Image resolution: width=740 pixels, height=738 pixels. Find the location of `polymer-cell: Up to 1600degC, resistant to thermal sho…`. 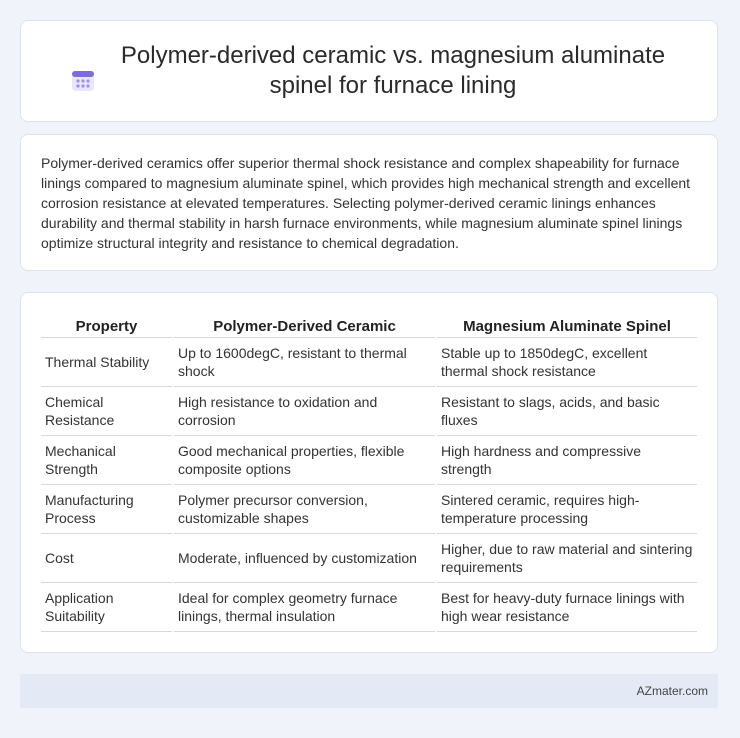

polymer-cell: Up to 1600degC, resistant to thermal sho… is located at coordinates (304, 362).